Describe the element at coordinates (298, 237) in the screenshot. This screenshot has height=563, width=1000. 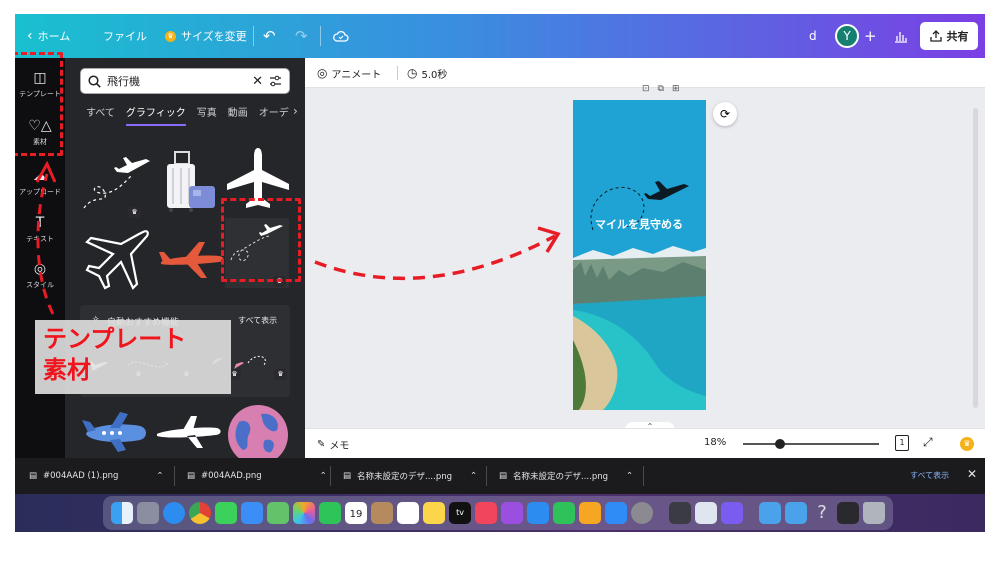
I see `annotation-arrows` at that location.